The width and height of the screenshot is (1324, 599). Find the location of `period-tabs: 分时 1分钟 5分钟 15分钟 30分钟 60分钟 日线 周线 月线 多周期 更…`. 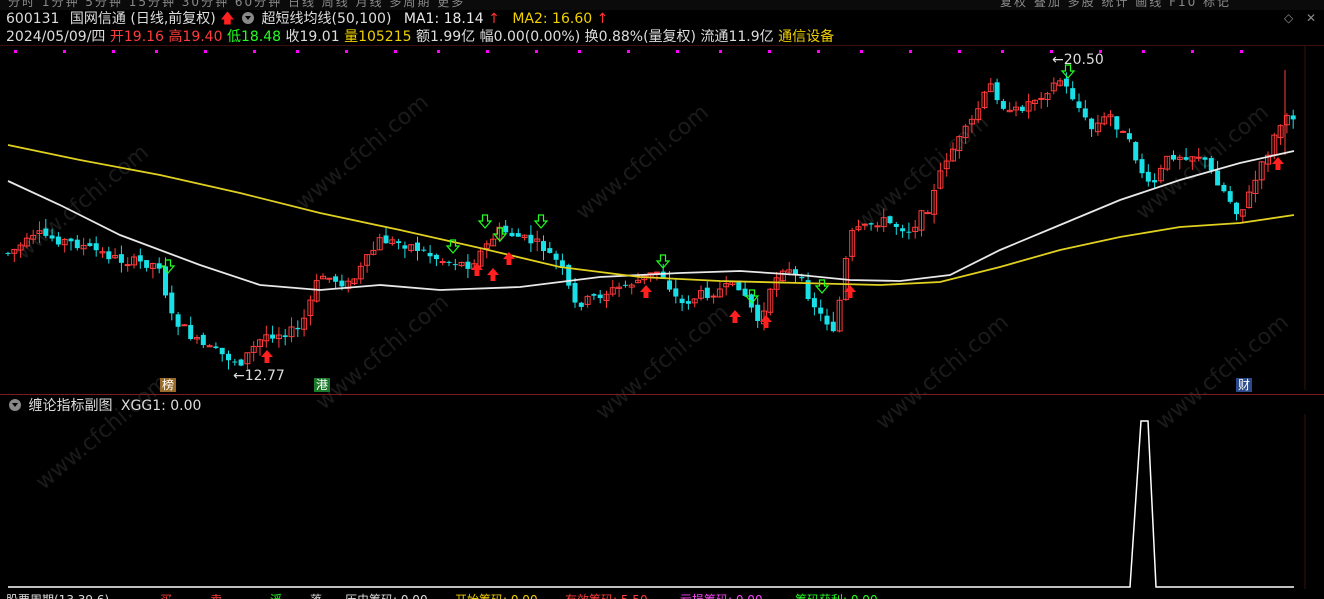

period-tabs: 分时 1分钟 5分钟 15分钟 30分钟 60分钟 日线 周线 月线 多周期 更… is located at coordinates (236, 5).